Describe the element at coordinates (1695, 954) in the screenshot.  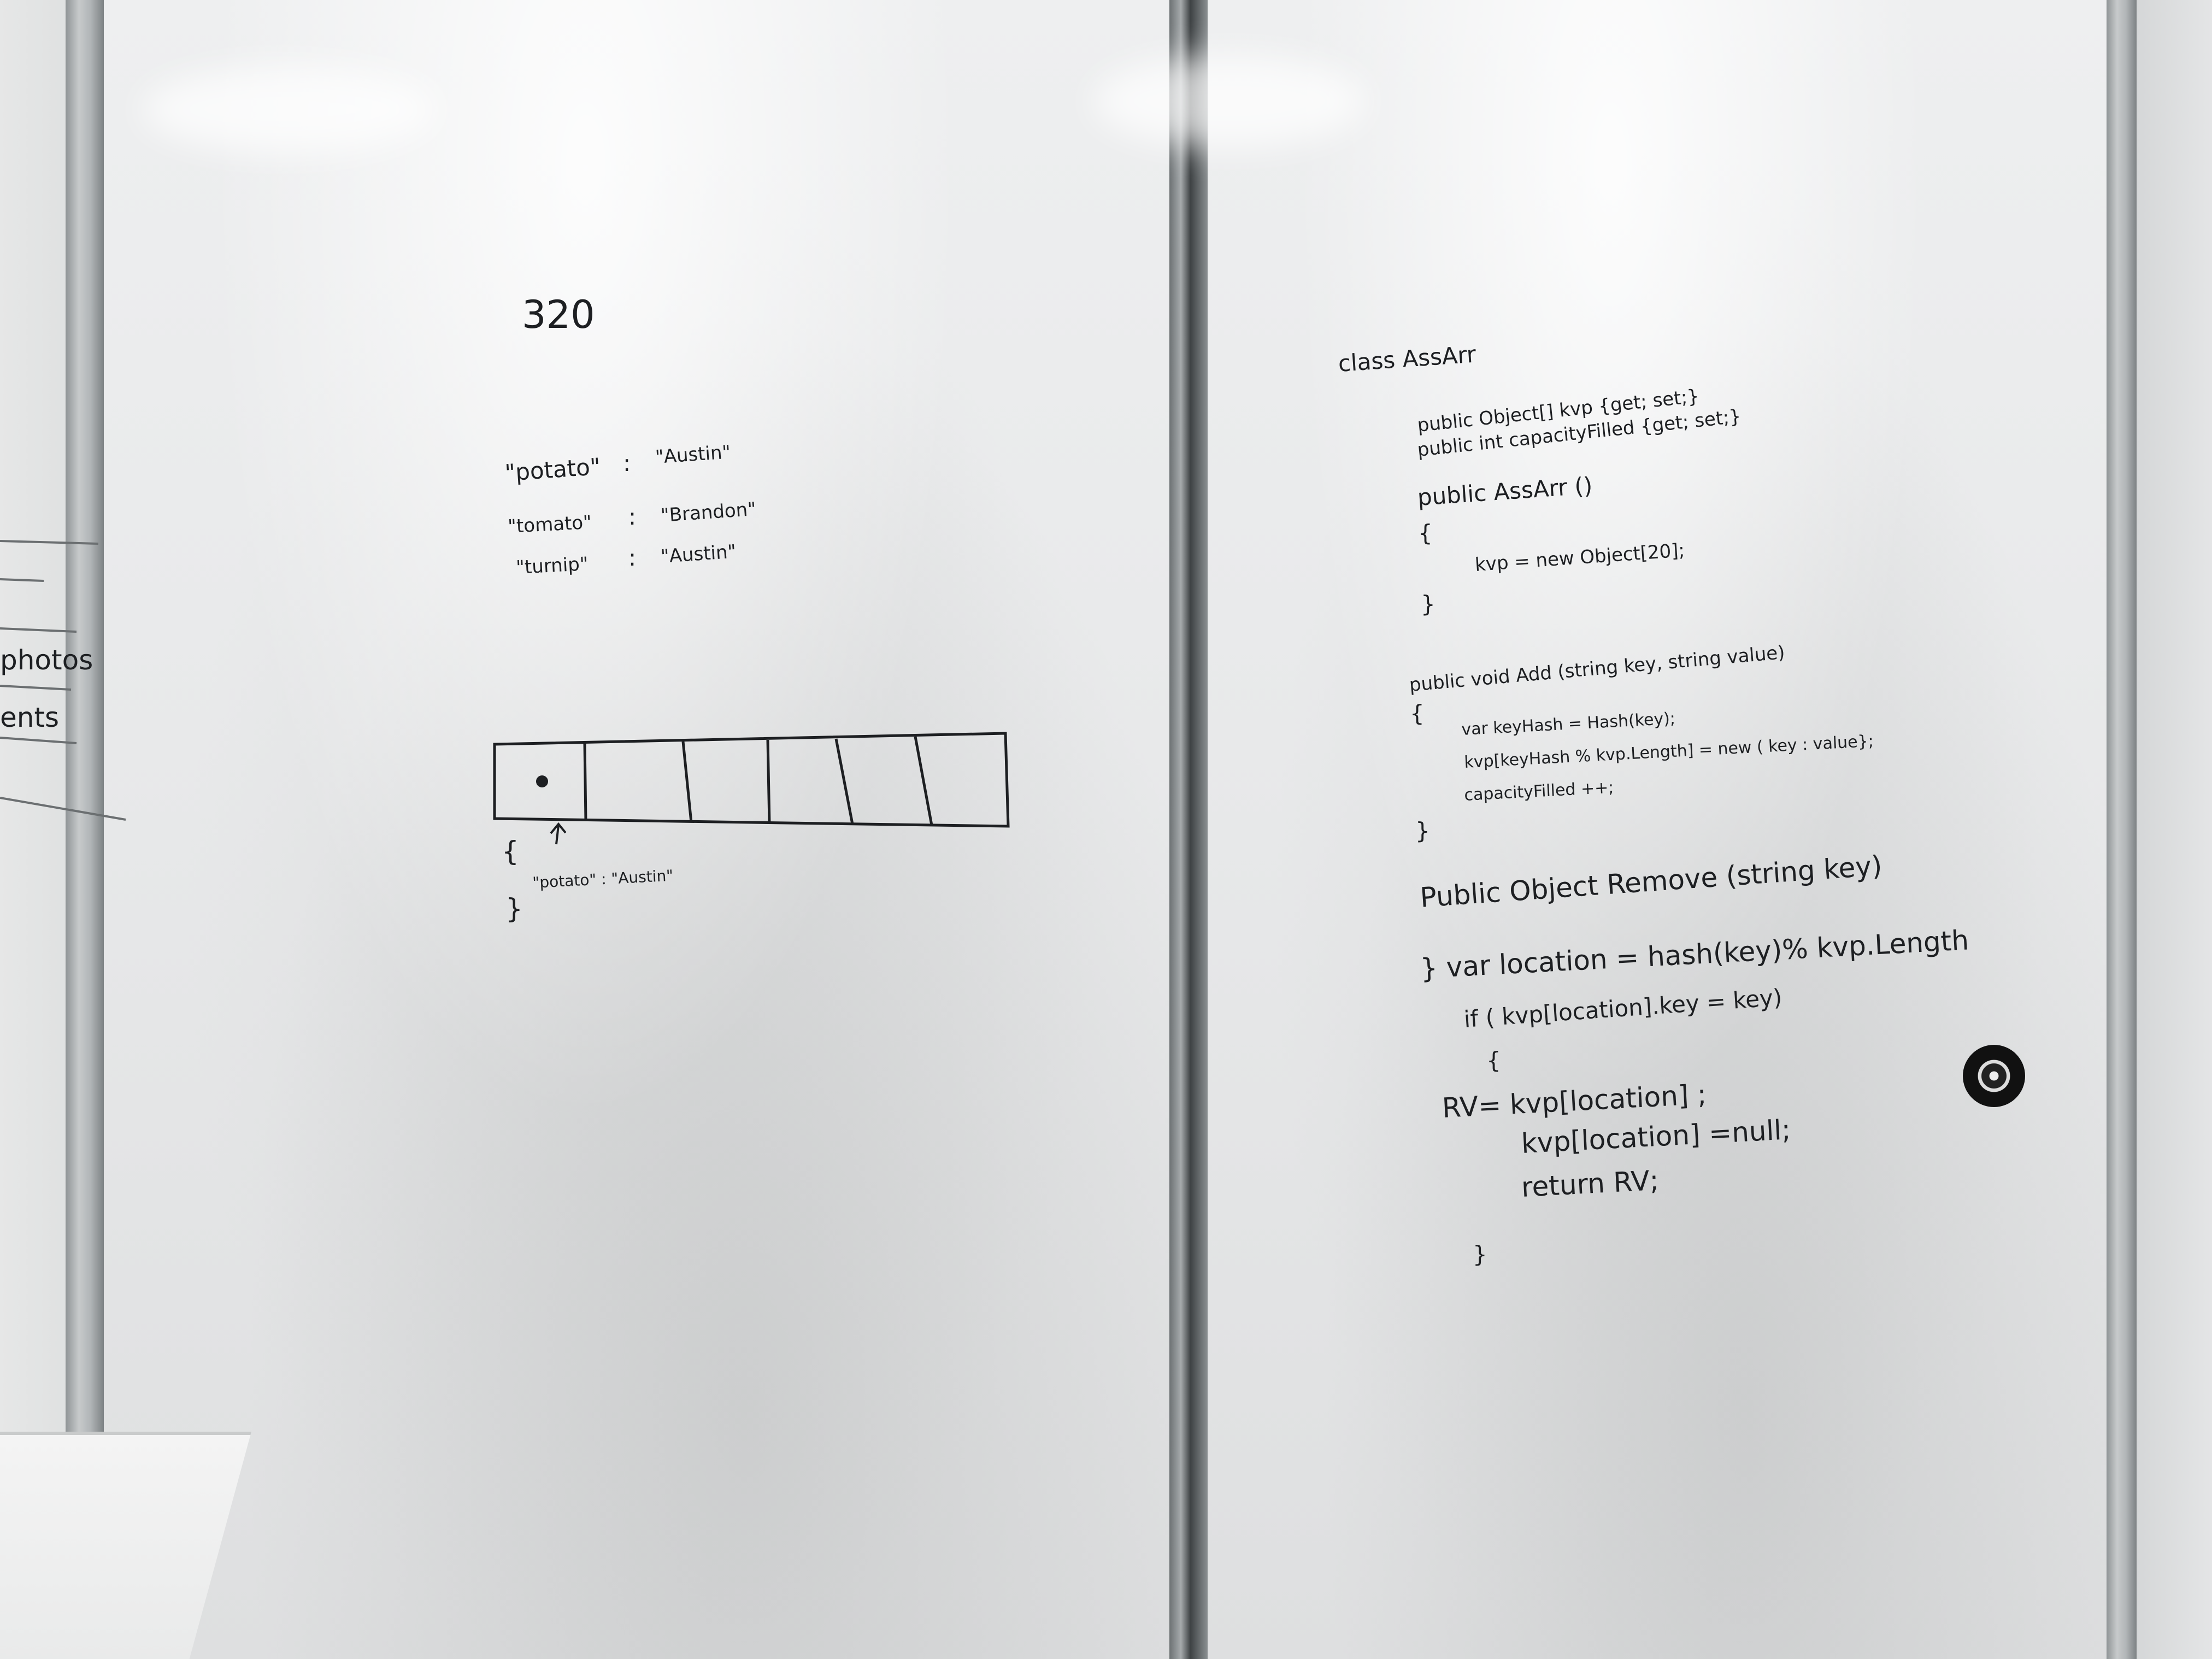
I see `code-line: } var location = hash(key)% kvp.Length` at that location.